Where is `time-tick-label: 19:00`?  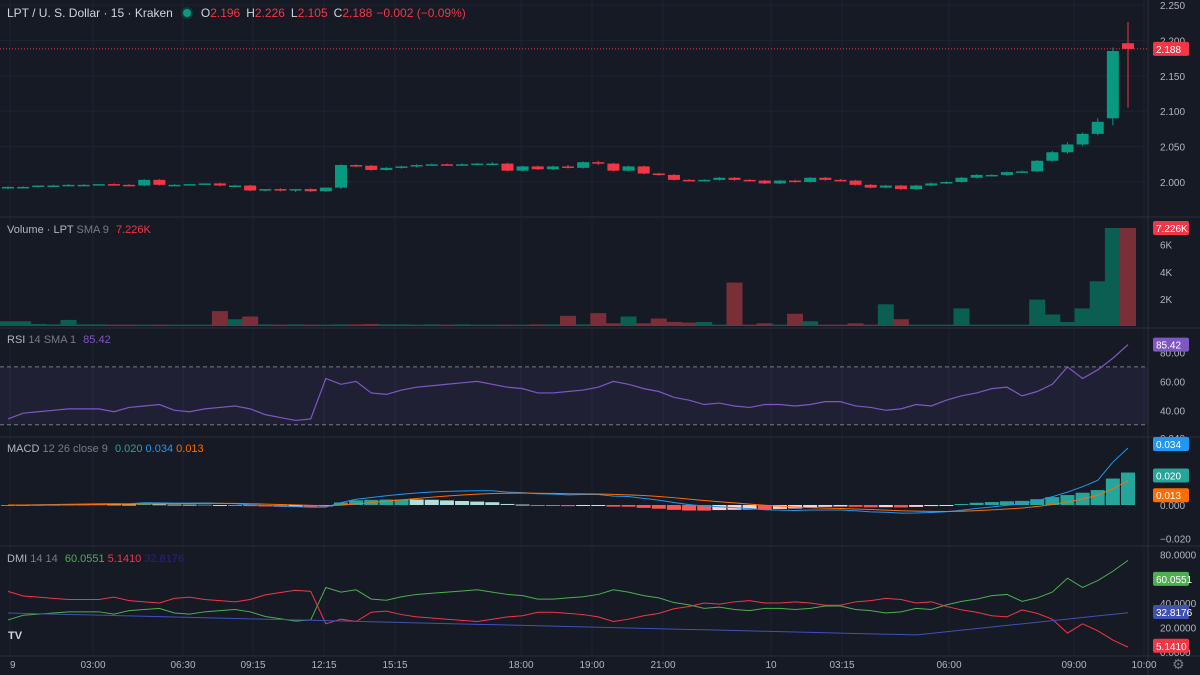 time-tick-label: 19:00 is located at coordinates (591, 665).